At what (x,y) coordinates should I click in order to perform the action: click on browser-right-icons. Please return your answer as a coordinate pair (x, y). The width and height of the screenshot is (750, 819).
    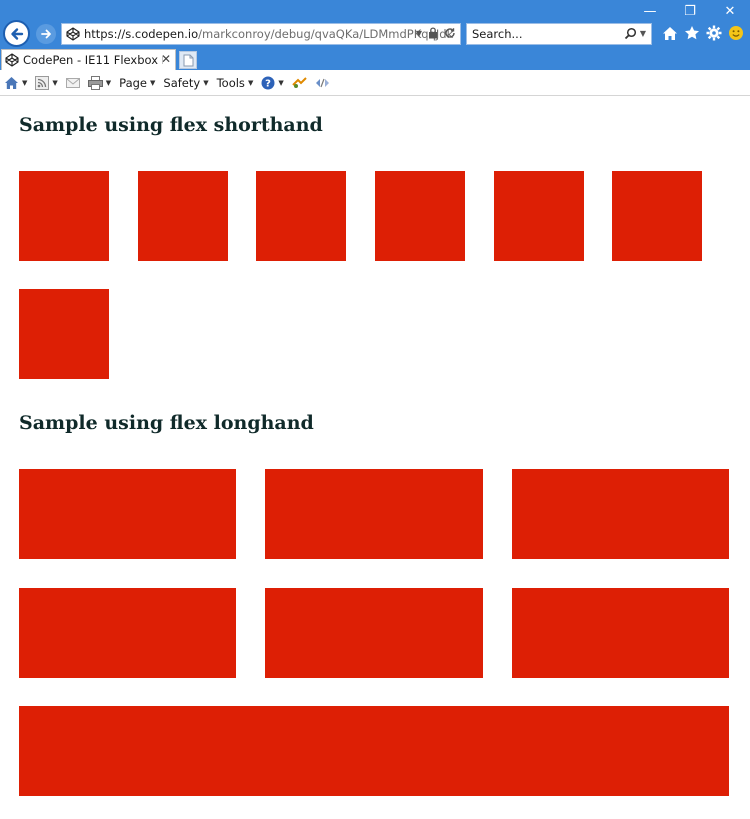
    Looking at the image, I should click on (703, 33).